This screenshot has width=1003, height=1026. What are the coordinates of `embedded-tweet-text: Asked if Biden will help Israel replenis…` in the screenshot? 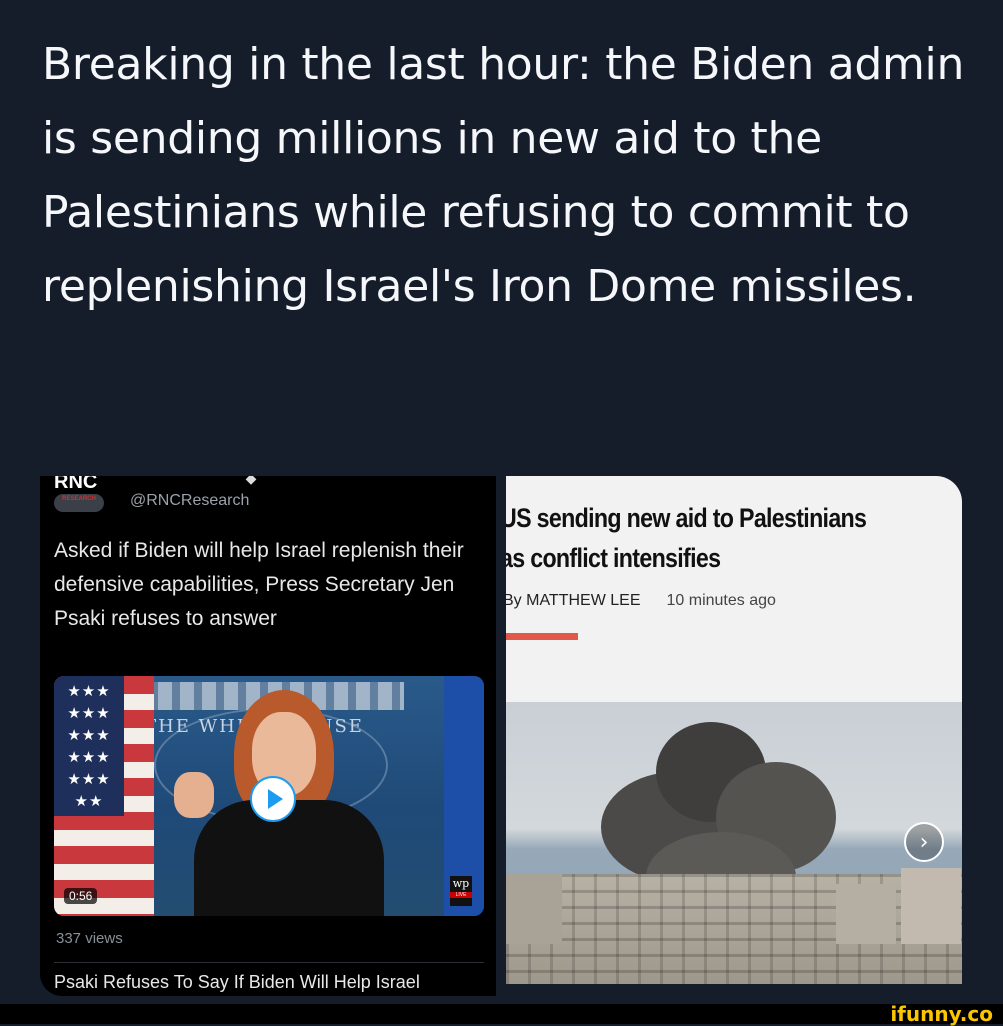 It's located at (259, 584).